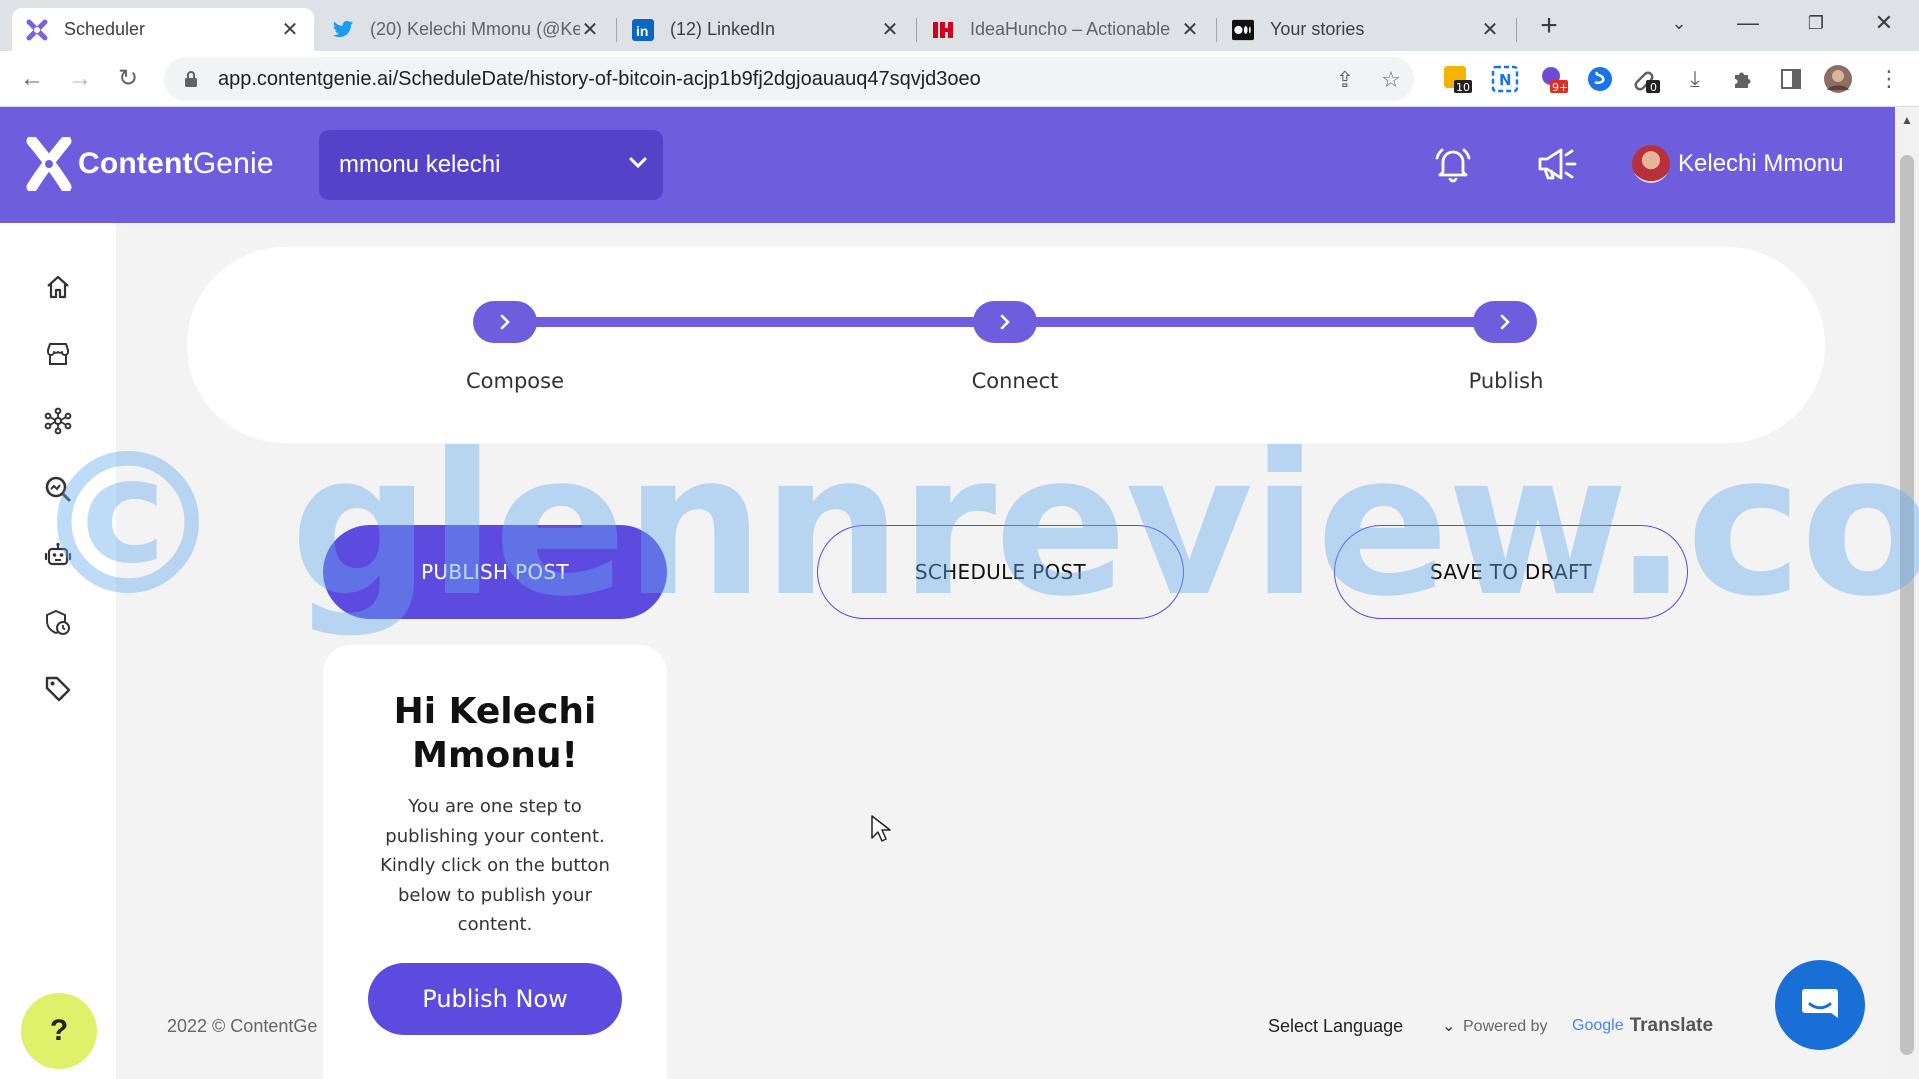 The height and width of the screenshot is (1079, 1919). I want to click on mouse-cursor-icon, so click(881, 831).